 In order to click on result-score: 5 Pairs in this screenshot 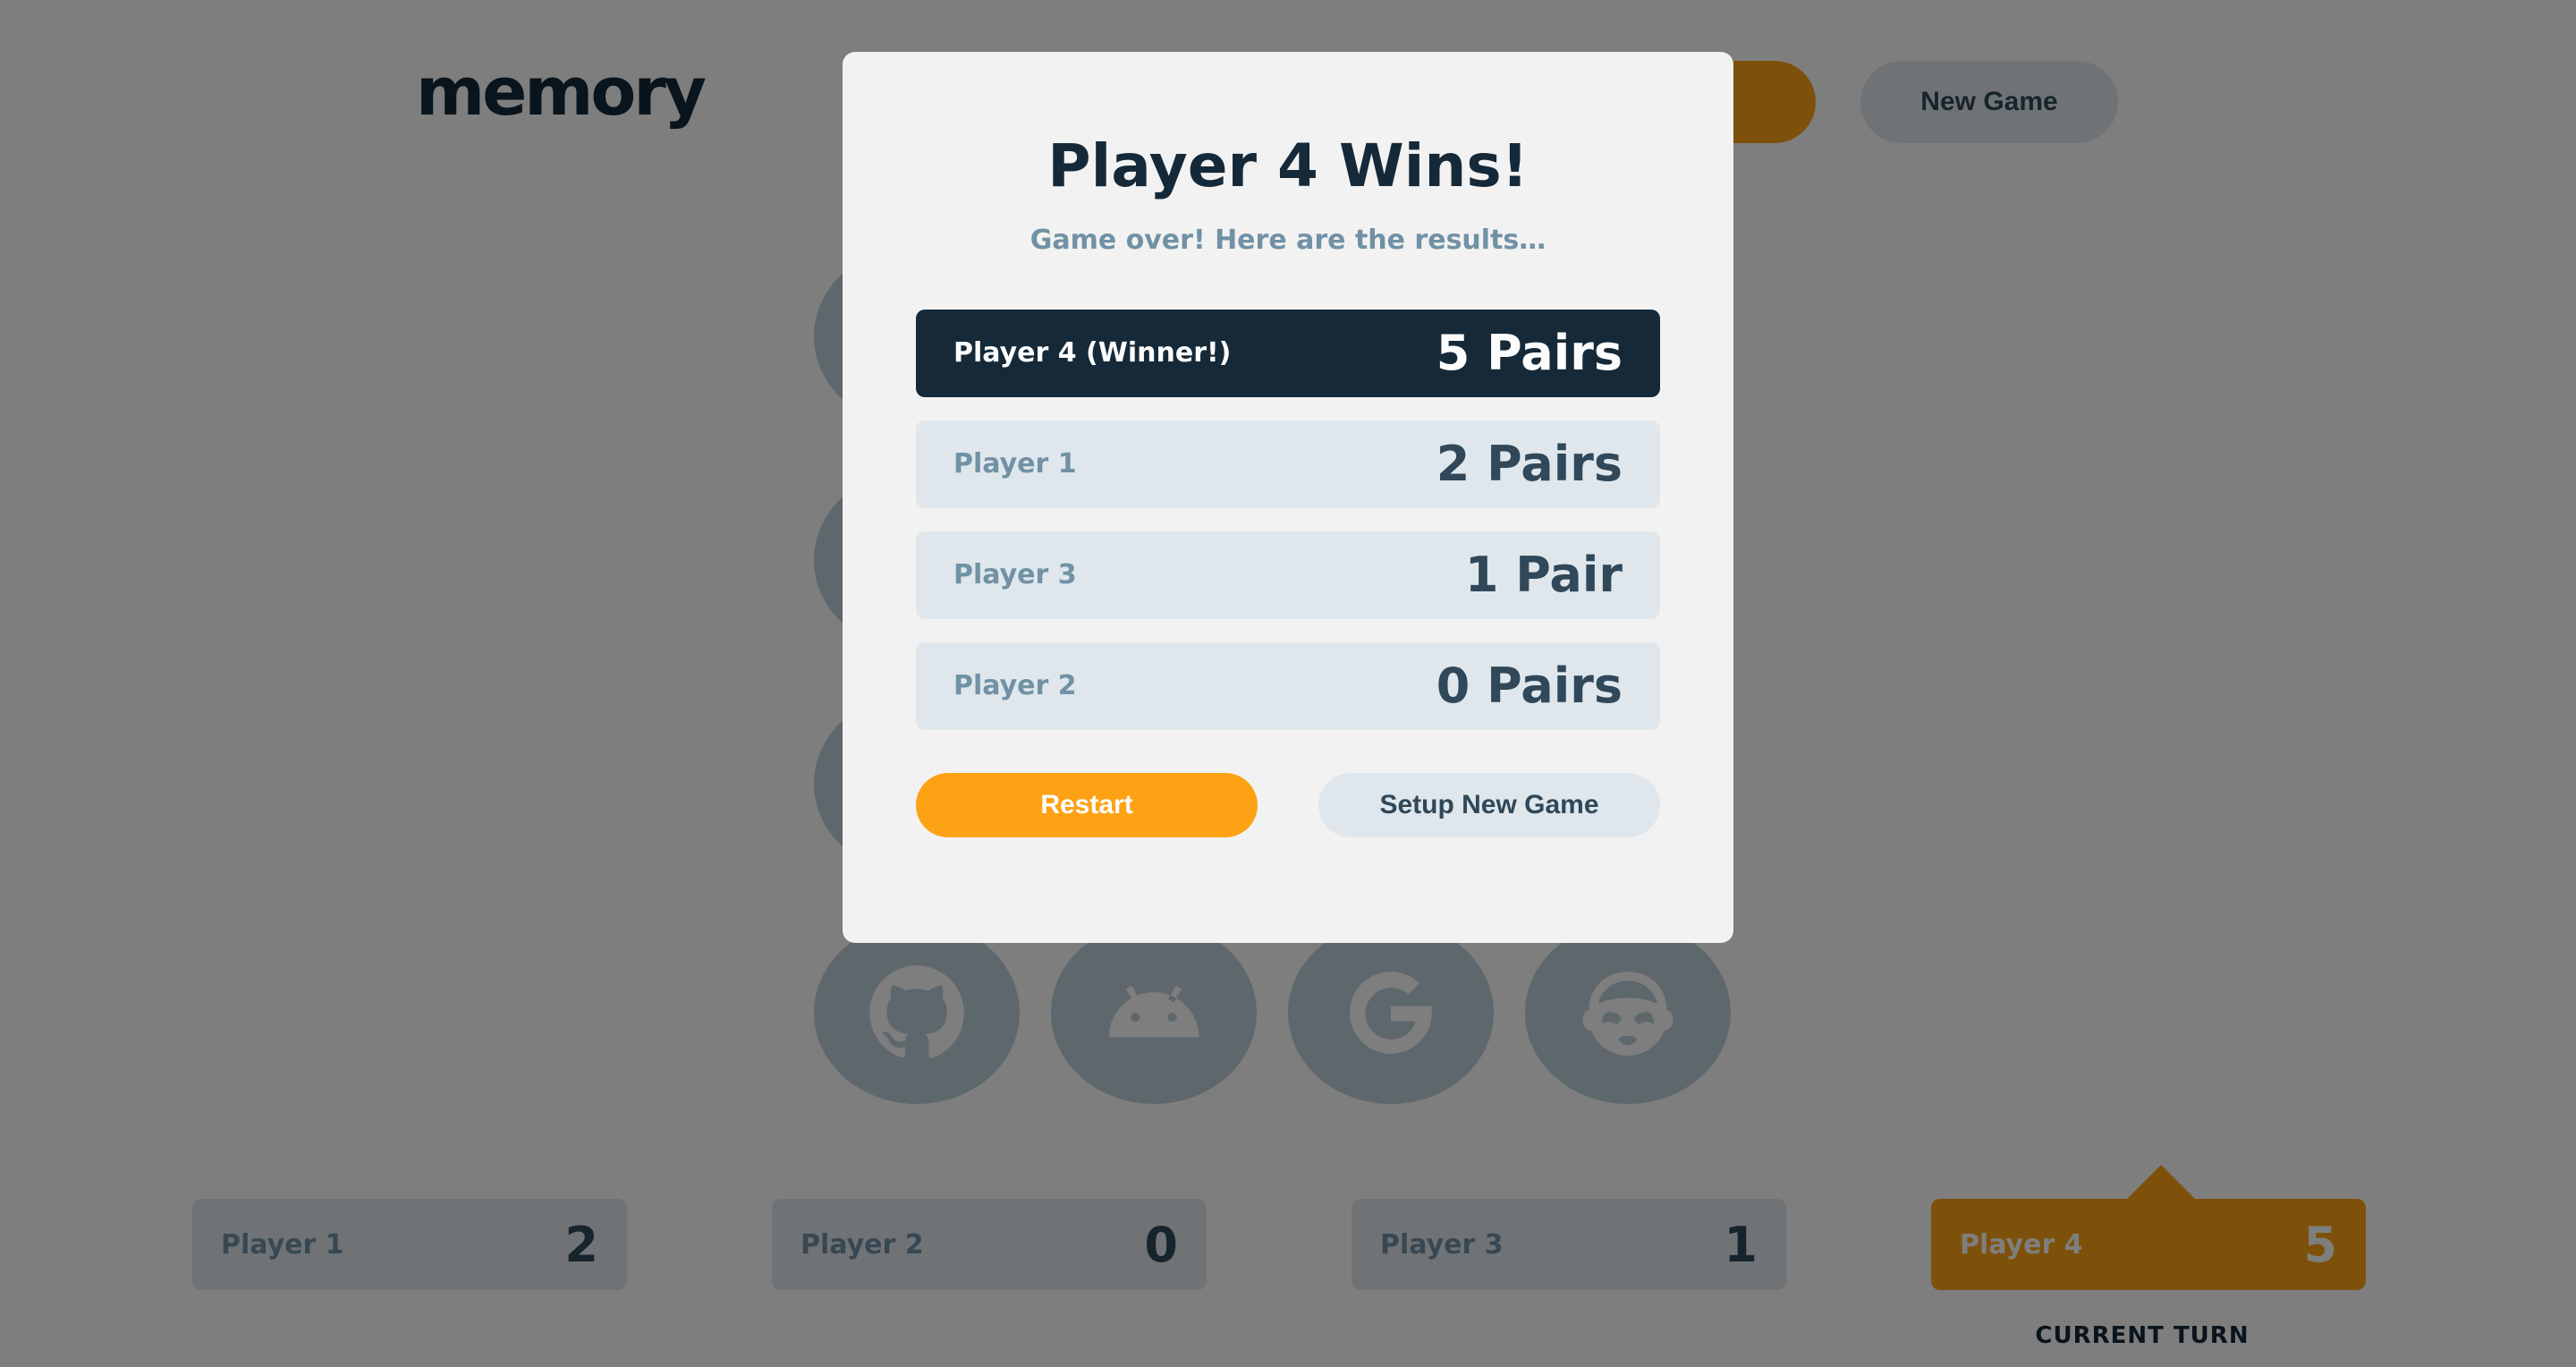, I will do `click(1529, 353)`.